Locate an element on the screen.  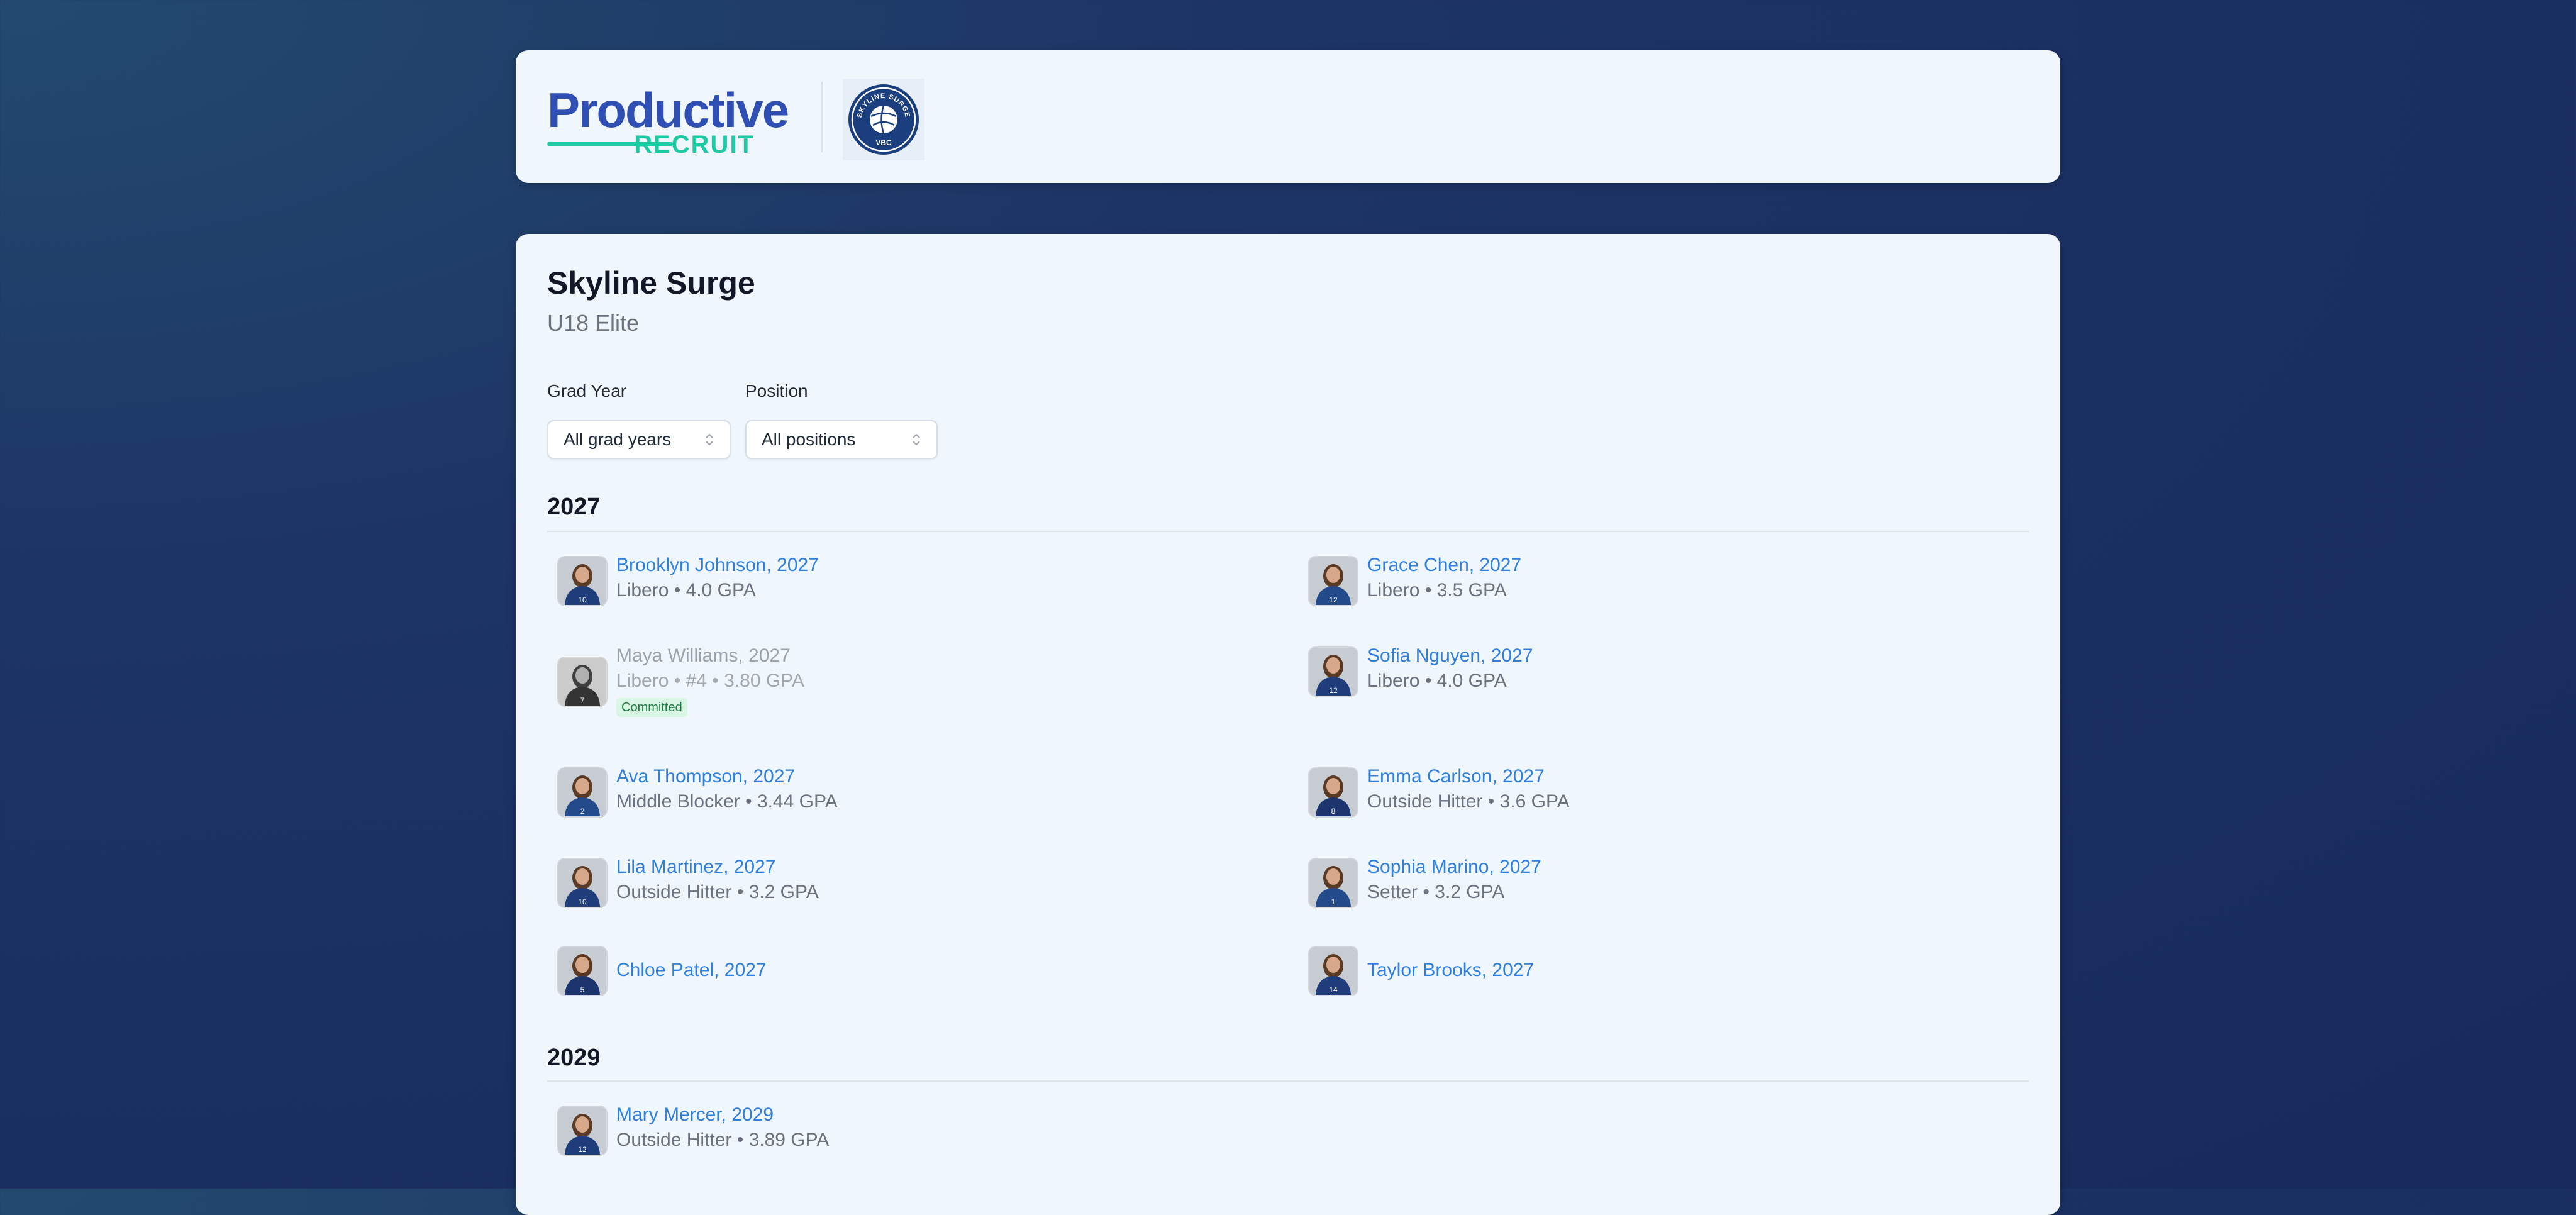
brand-logo: Productive RECRUIT is located at coordinates (668, 120).